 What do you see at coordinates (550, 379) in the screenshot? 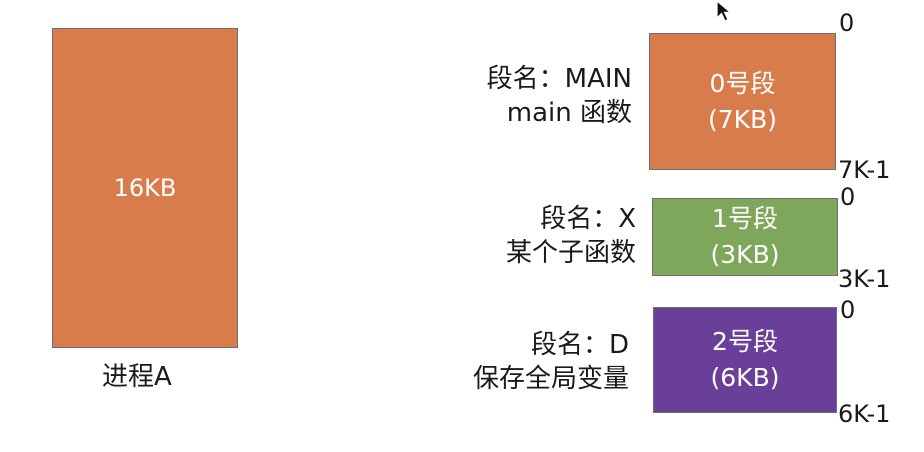
I see `segment-2-purpose: 保存全局变量` at bounding box center [550, 379].